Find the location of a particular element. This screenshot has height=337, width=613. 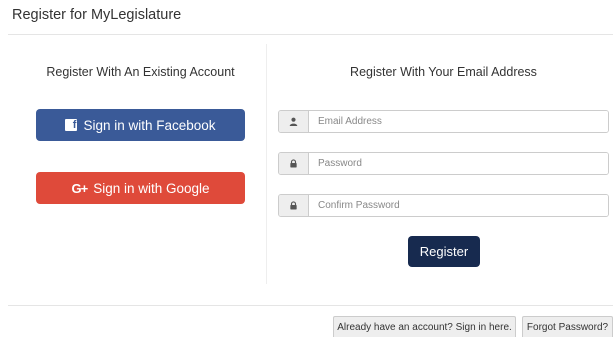

facebook-sign-in-label: Sign in with Facebook is located at coordinates (149, 125).